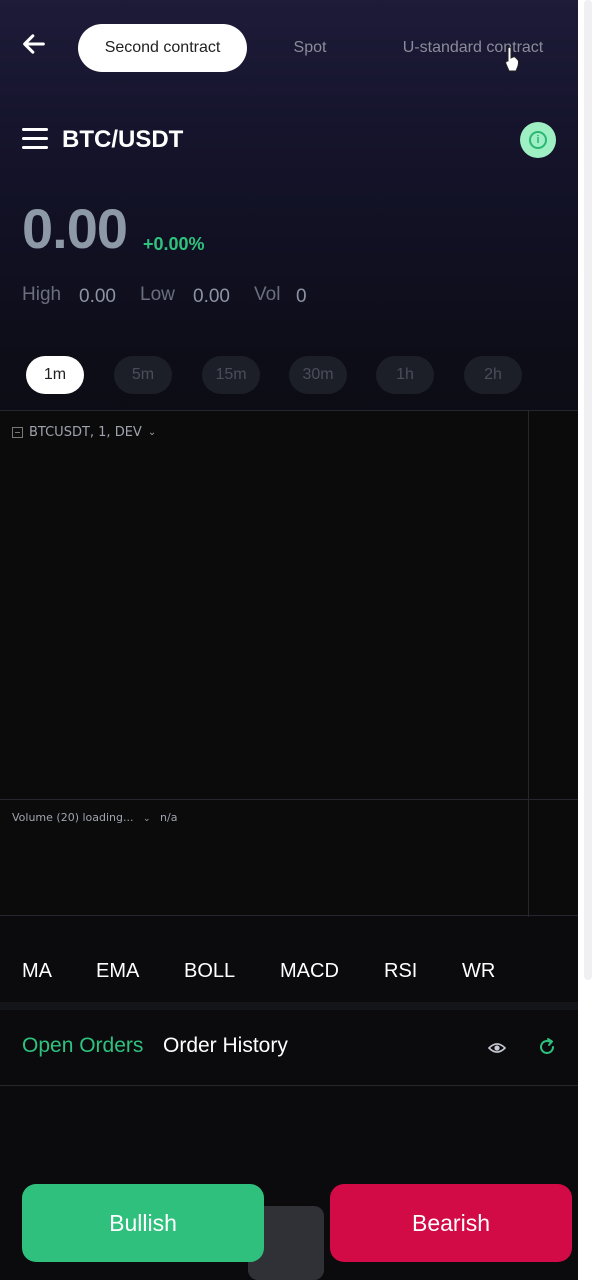 Image resolution: width=608 pixels, height=1280 pixels. What do you see at coordinates (310, 48) in the screenshot?
I see `tab-spot: Spot` at bounding box center [310, 48].